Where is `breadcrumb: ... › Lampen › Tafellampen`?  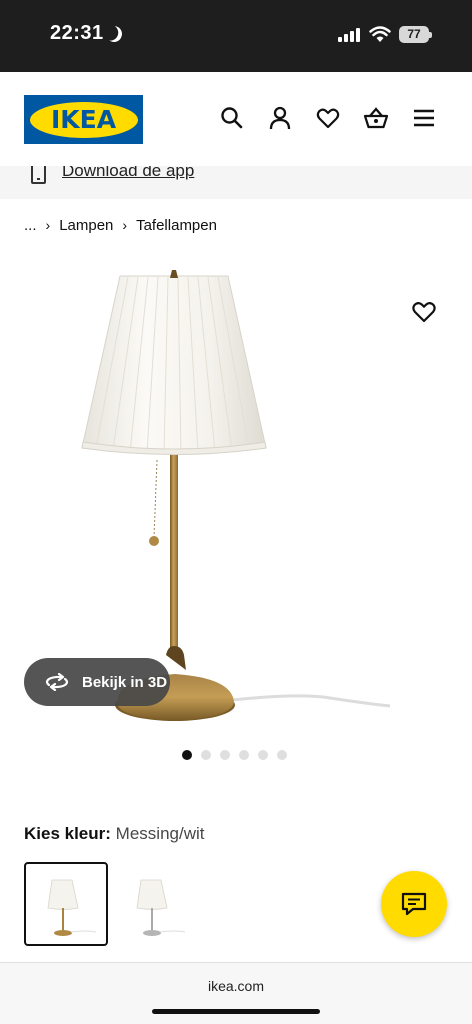
breadcrumb: ... › Lampen › Tafellampen is located at coordinates (120, 225).